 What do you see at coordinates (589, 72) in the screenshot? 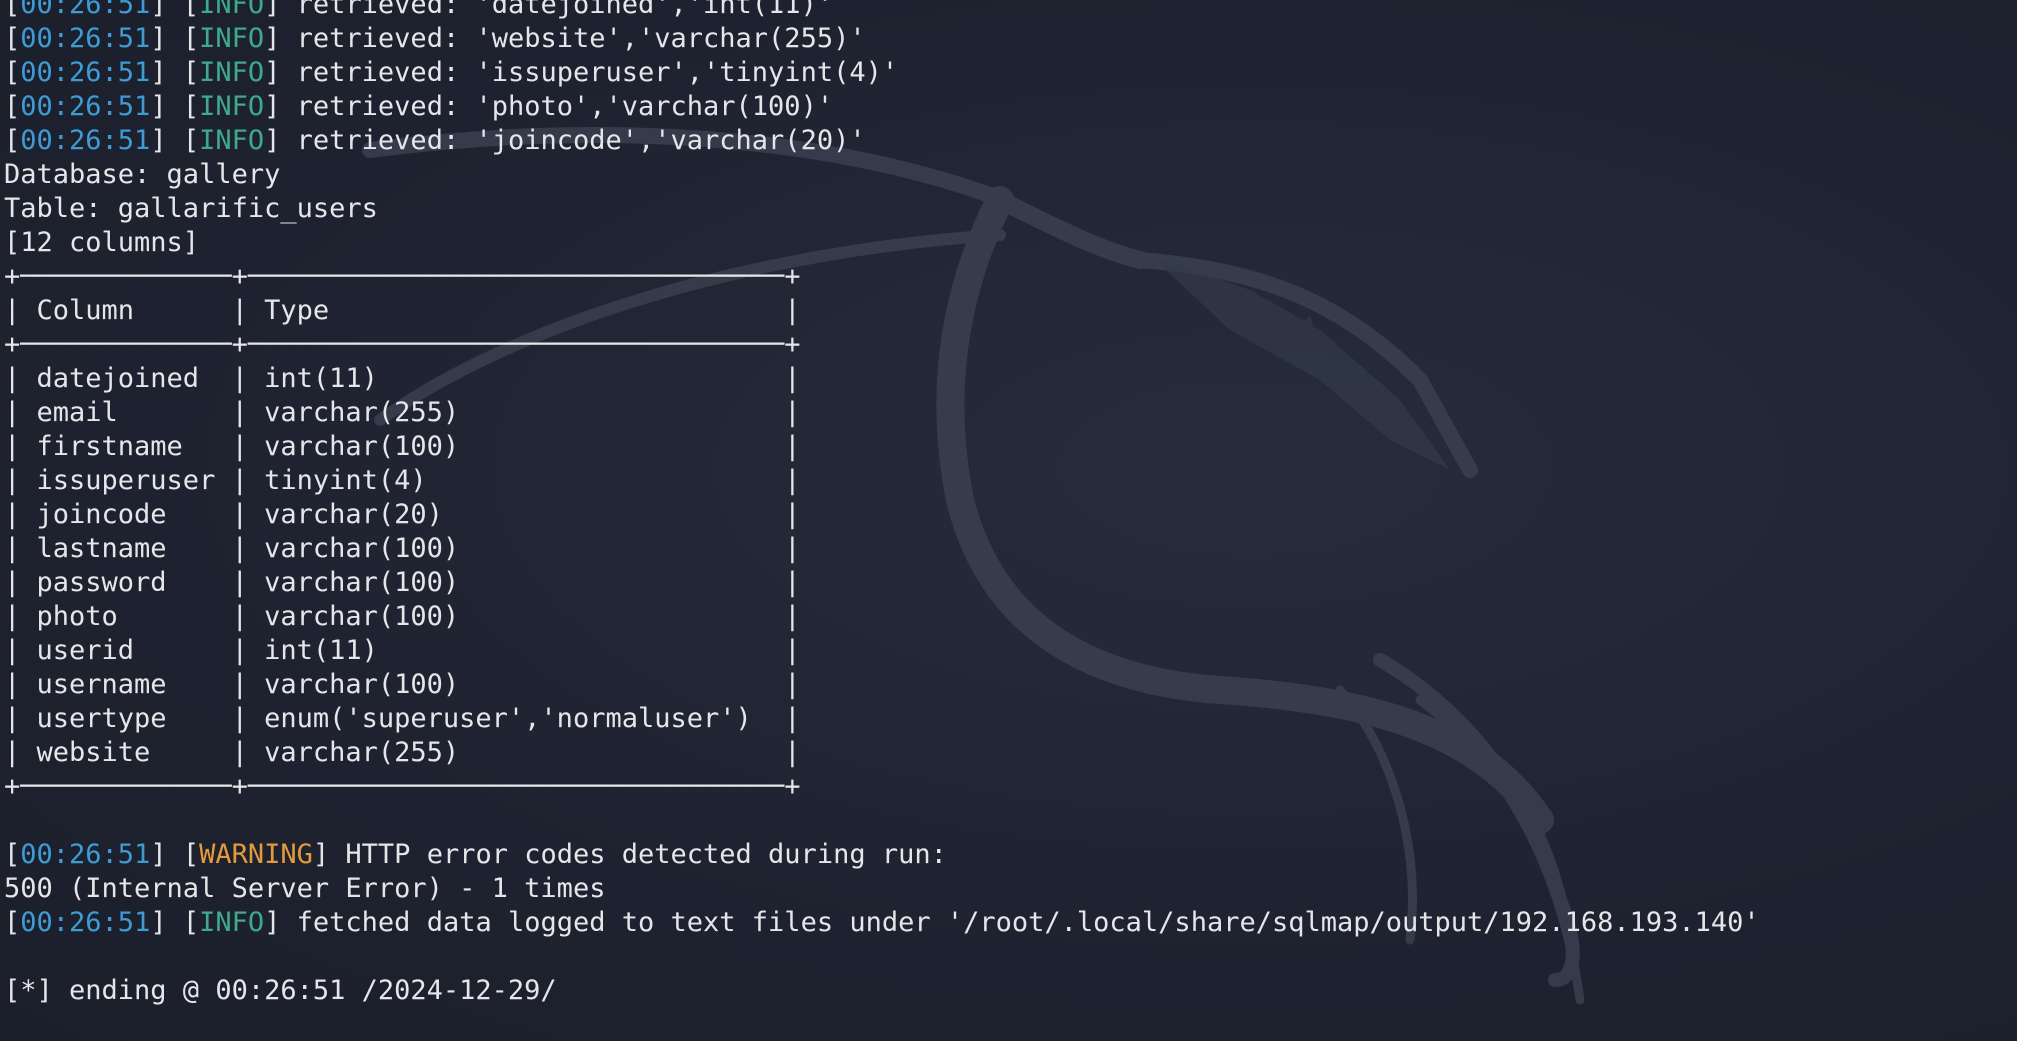
I see `log-message: retrieved: 'issuperuser','tinyint(4)'` at bounding box center [589, 72].